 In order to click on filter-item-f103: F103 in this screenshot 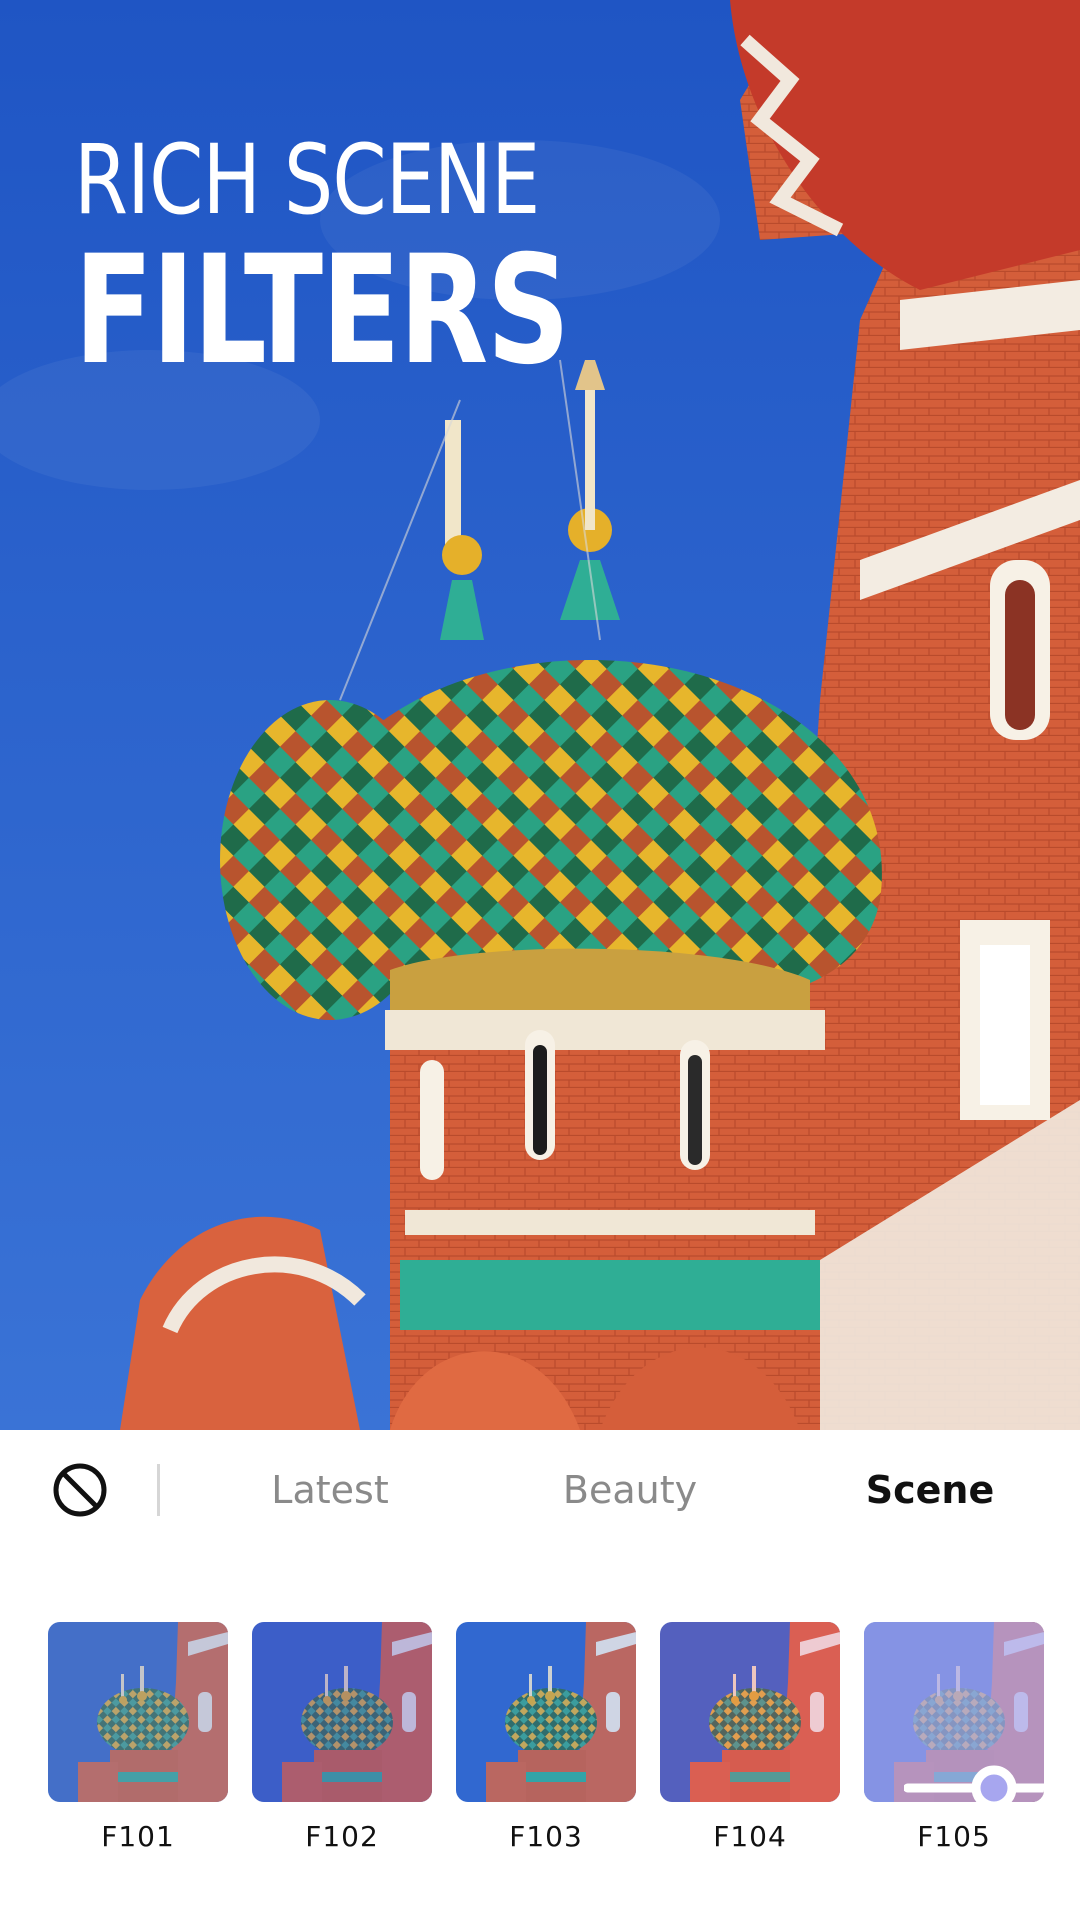, I will do `click(546, 1737)`.